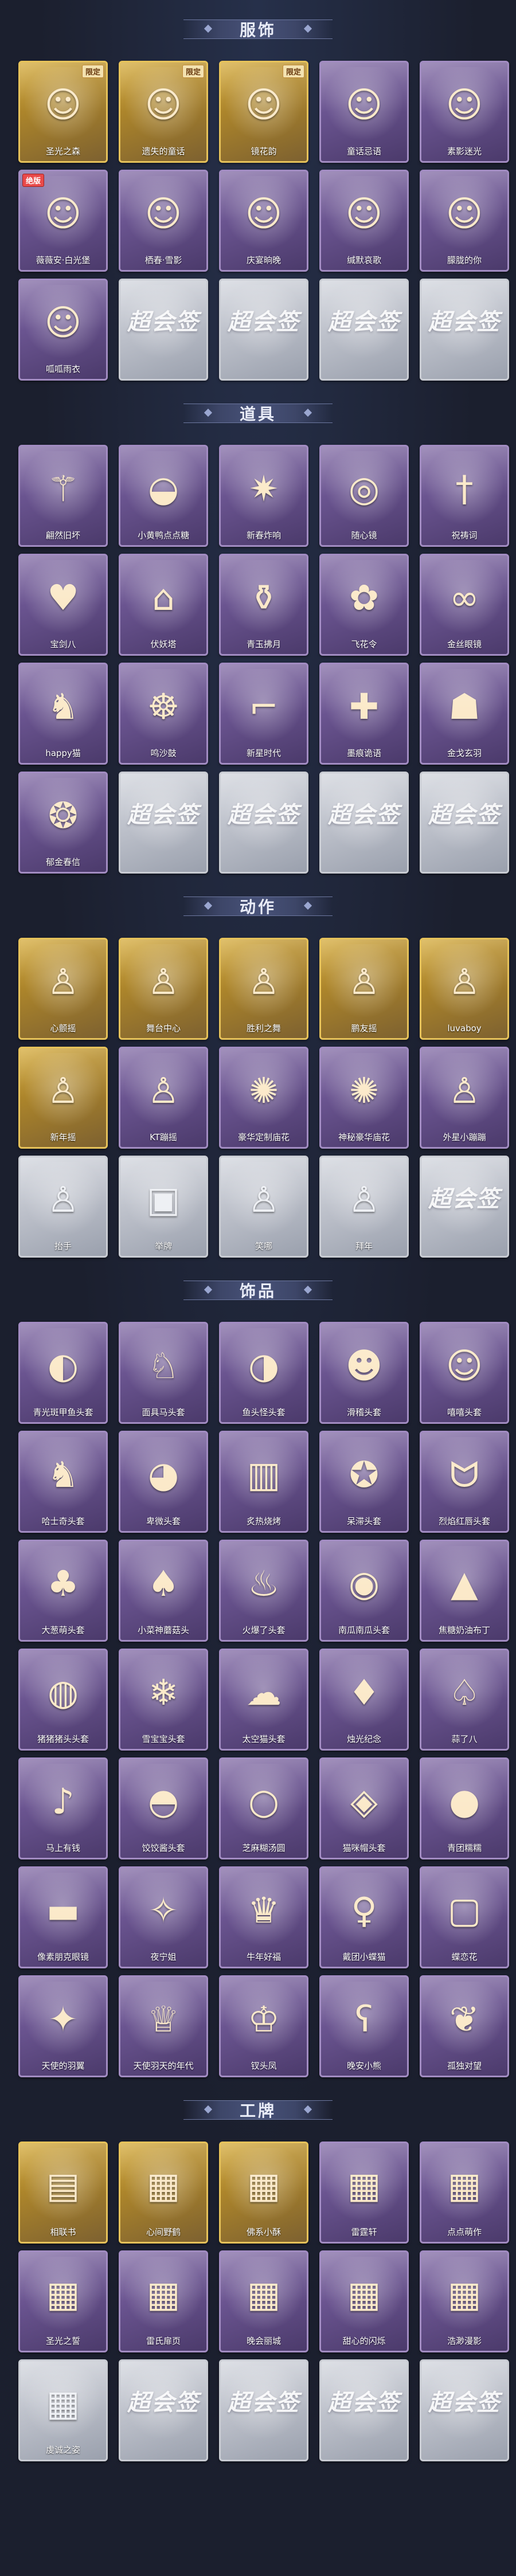  What do you see at coordinates (263, 1482) in the screenshot?
I see `item-card: ▥ 炙热烧烤` at bounding box center [263, 1482].